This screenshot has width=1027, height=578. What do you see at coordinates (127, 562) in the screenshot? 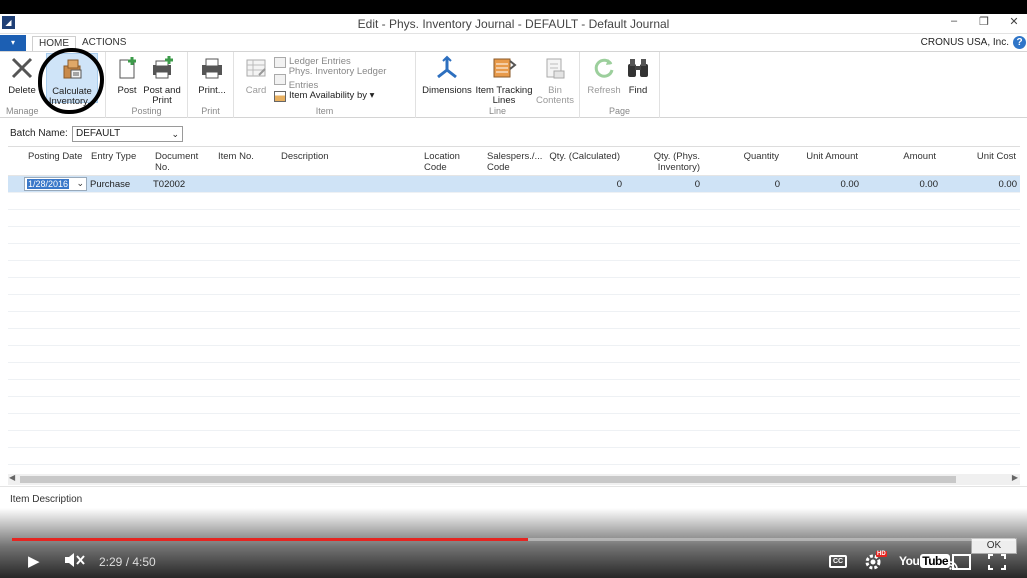
I see `video-time: 2:29 / 4:50` at bounding box center [127, 562].